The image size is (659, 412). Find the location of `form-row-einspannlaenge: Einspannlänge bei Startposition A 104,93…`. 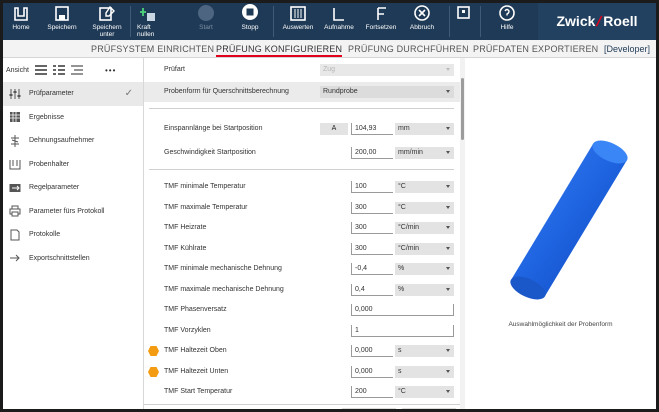

form-row-einspannlaenge: Einspannlänge bei Startposition A 104,93… is located at coordinates (302, 129).